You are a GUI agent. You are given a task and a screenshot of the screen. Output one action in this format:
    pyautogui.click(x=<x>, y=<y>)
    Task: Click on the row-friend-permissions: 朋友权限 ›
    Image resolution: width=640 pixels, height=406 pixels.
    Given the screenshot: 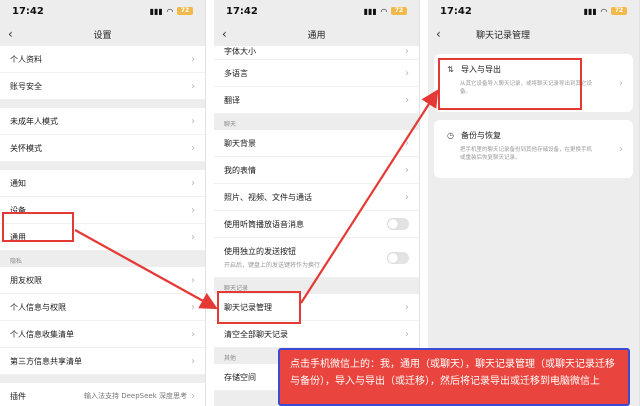 What is the action you would take?
    pyautogui.click(x=102, y=280)
    